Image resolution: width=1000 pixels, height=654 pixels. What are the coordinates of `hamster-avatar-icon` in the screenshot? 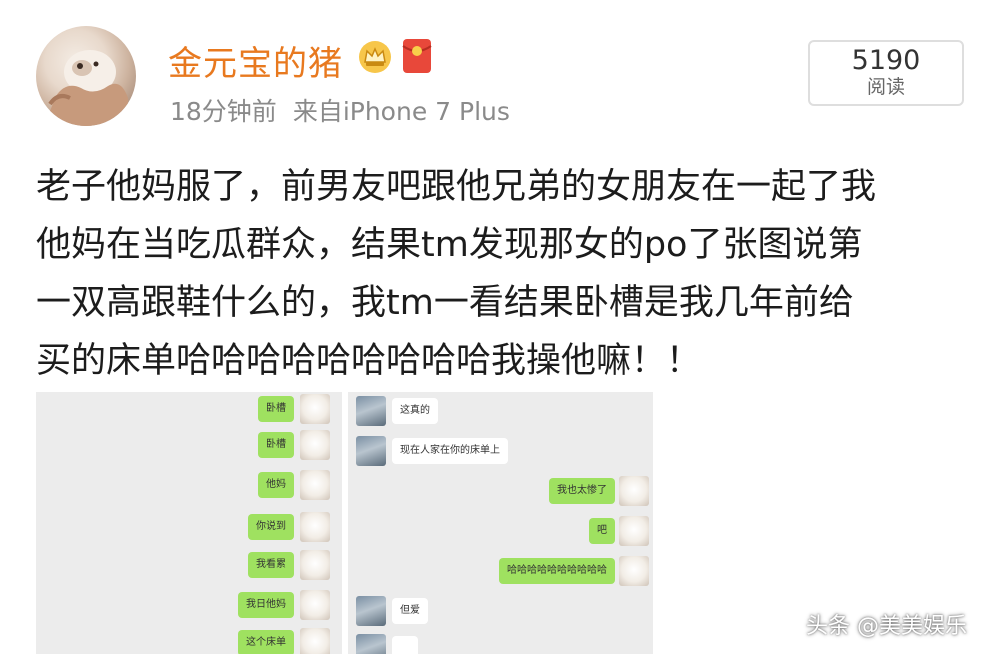 It's located at (86, 88).